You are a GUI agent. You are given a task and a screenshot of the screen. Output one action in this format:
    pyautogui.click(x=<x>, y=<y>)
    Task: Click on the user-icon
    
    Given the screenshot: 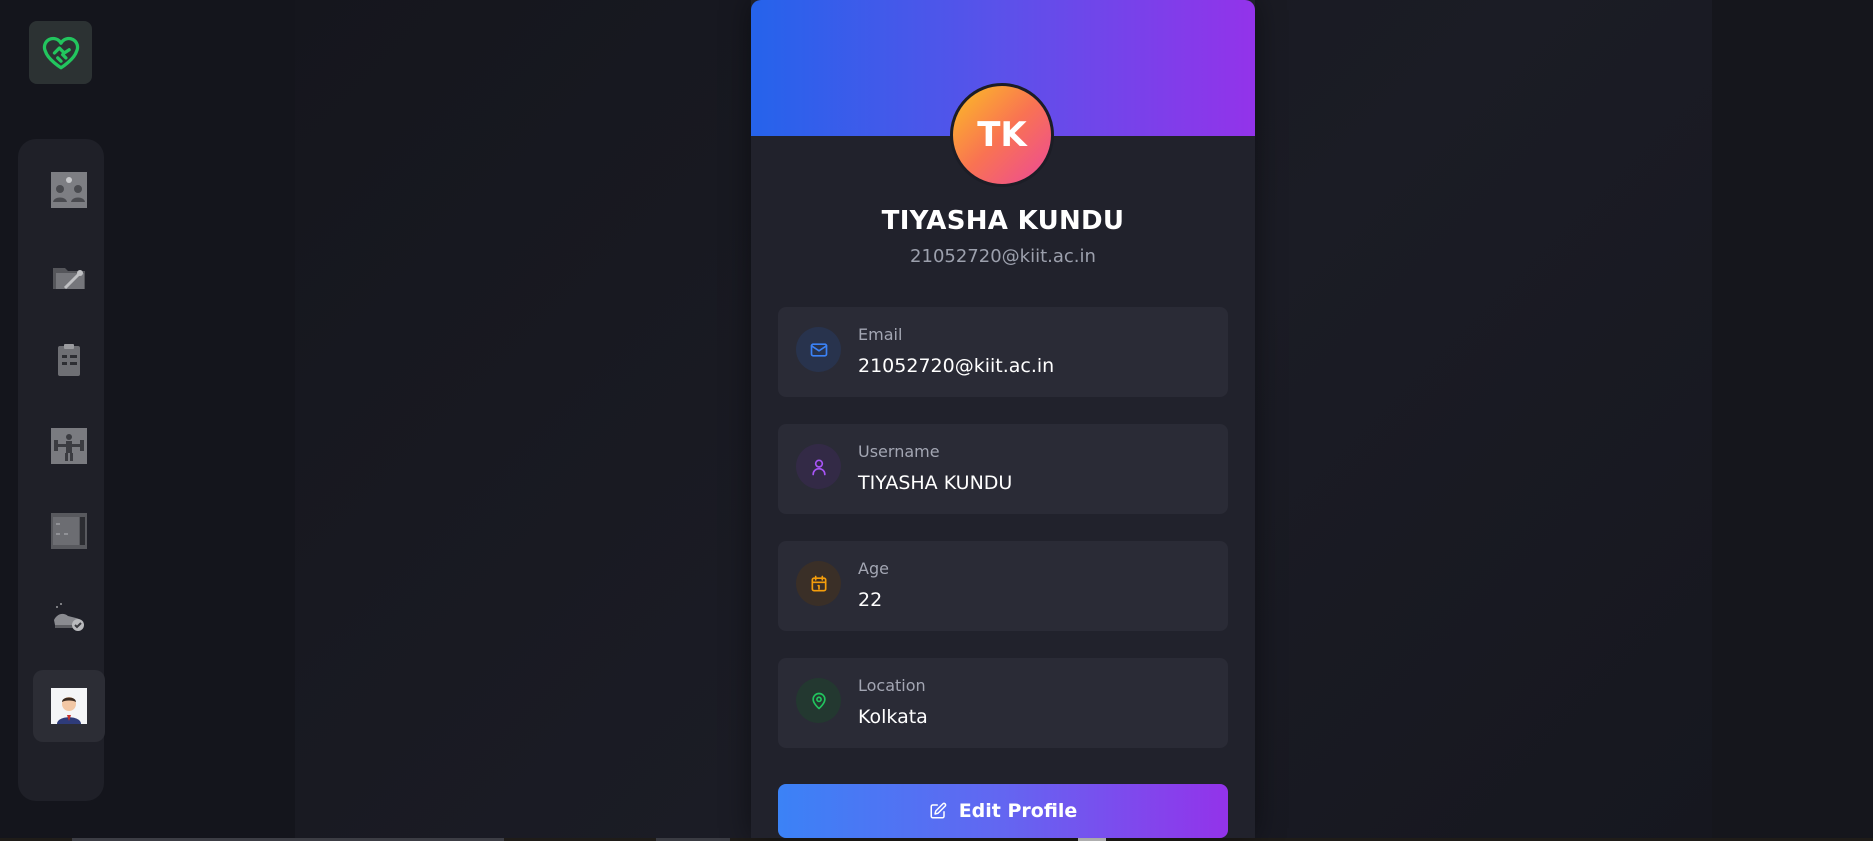 What is the action you would take?
    pyautogui.click(x=818, y=467)
    